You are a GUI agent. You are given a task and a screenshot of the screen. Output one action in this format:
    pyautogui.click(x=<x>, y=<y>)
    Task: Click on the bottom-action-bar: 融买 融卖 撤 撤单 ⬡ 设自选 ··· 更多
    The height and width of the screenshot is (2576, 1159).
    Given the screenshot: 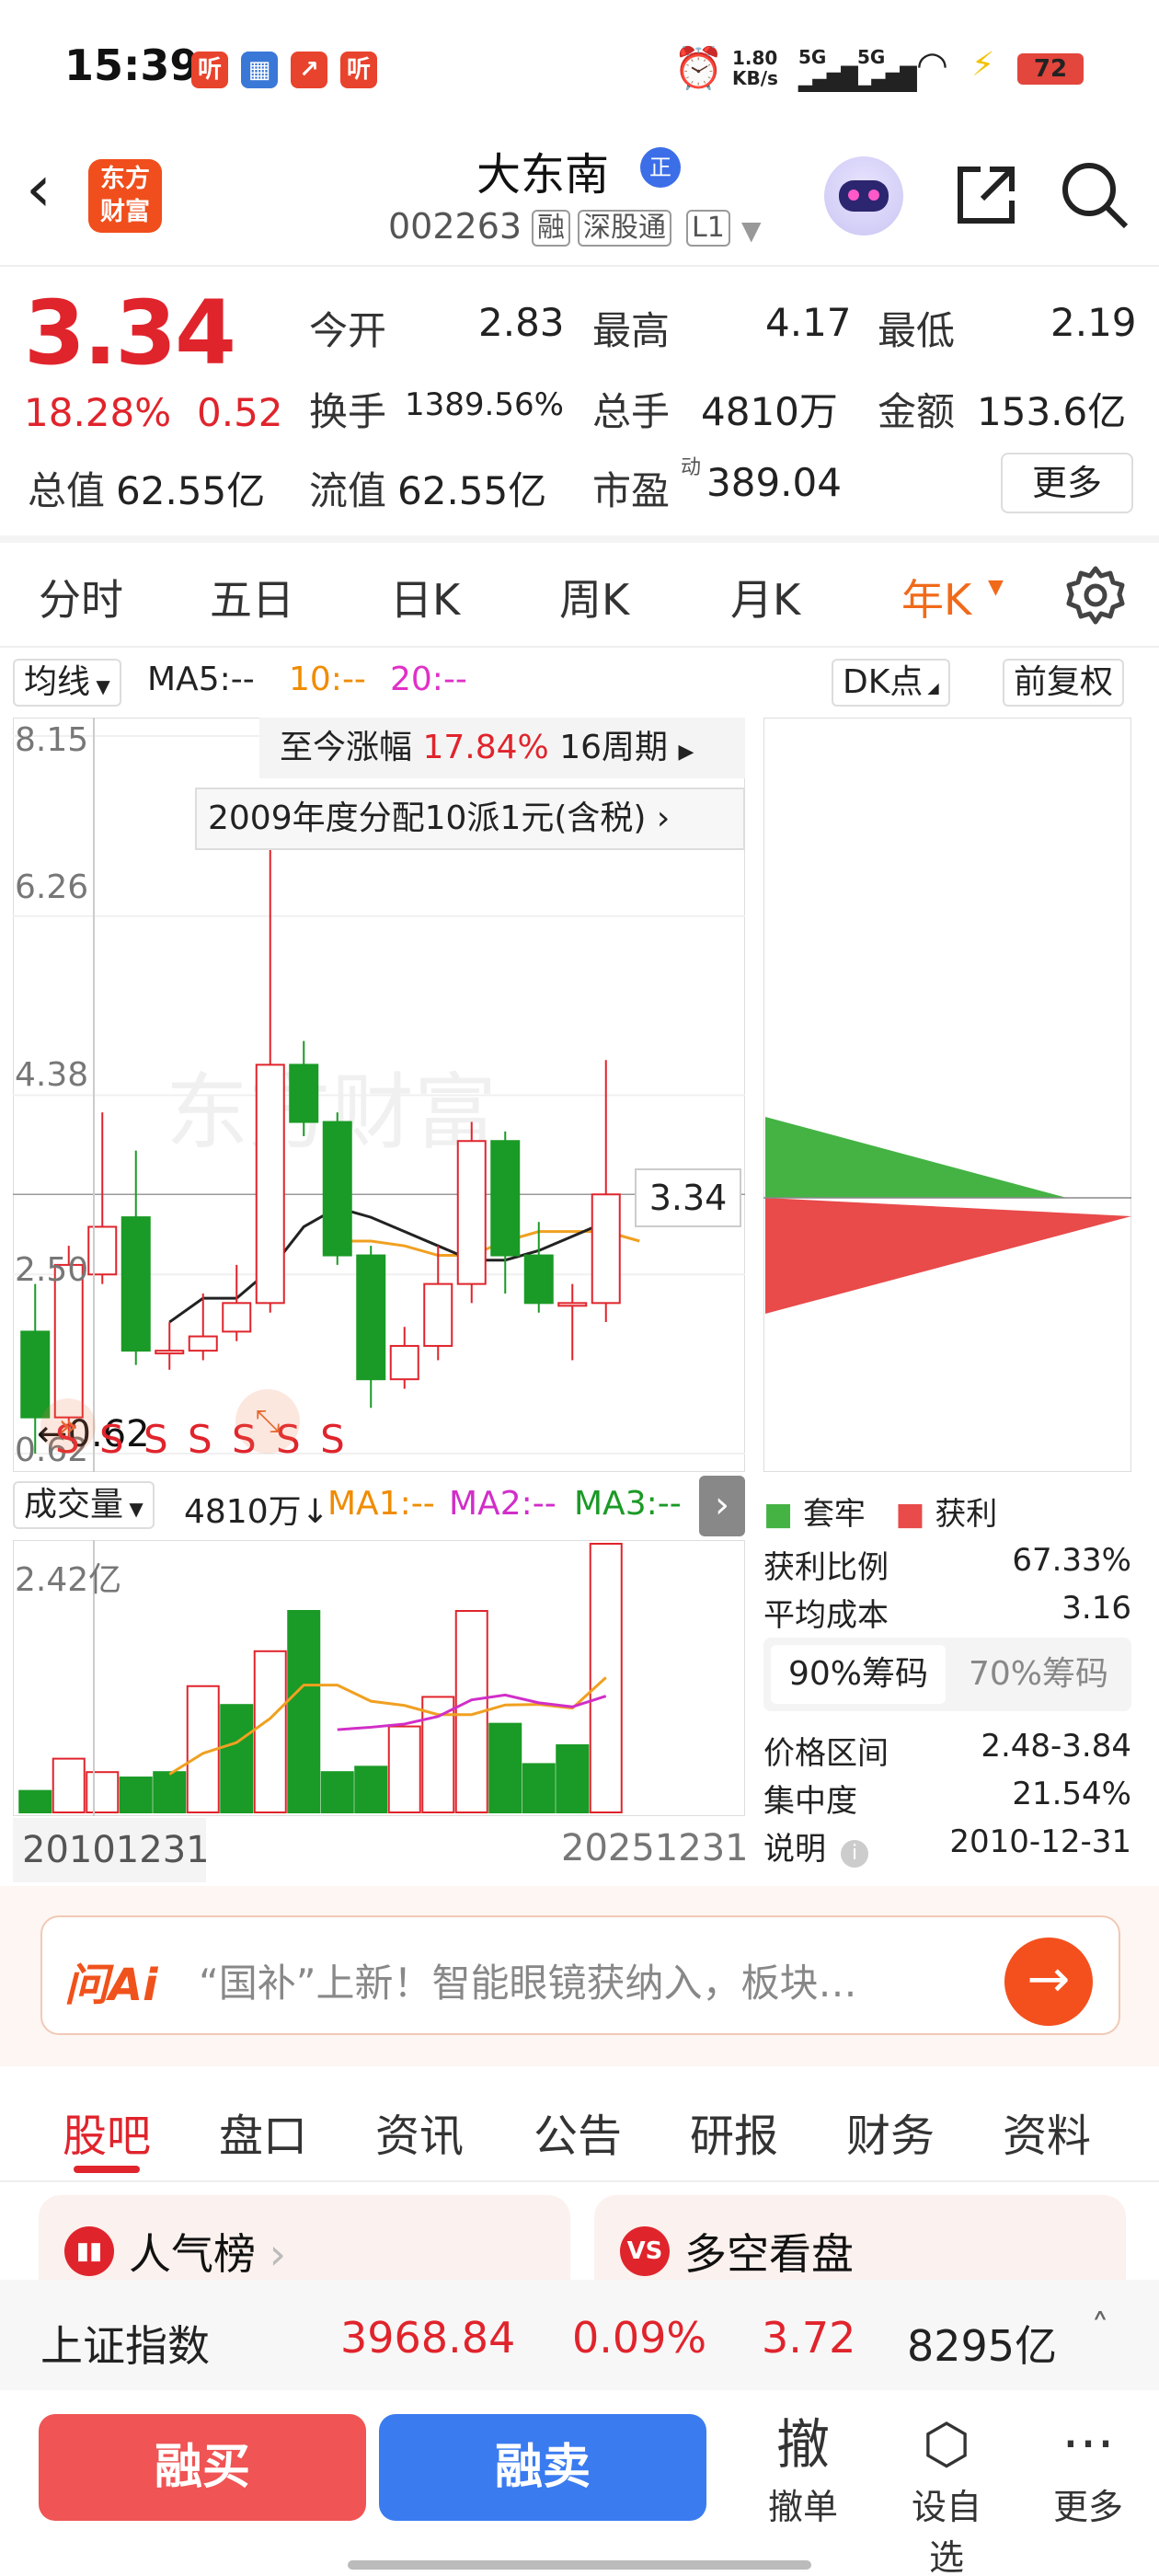 What is the action you would take?
    pyautogui.click(x=579, y=2484)
    